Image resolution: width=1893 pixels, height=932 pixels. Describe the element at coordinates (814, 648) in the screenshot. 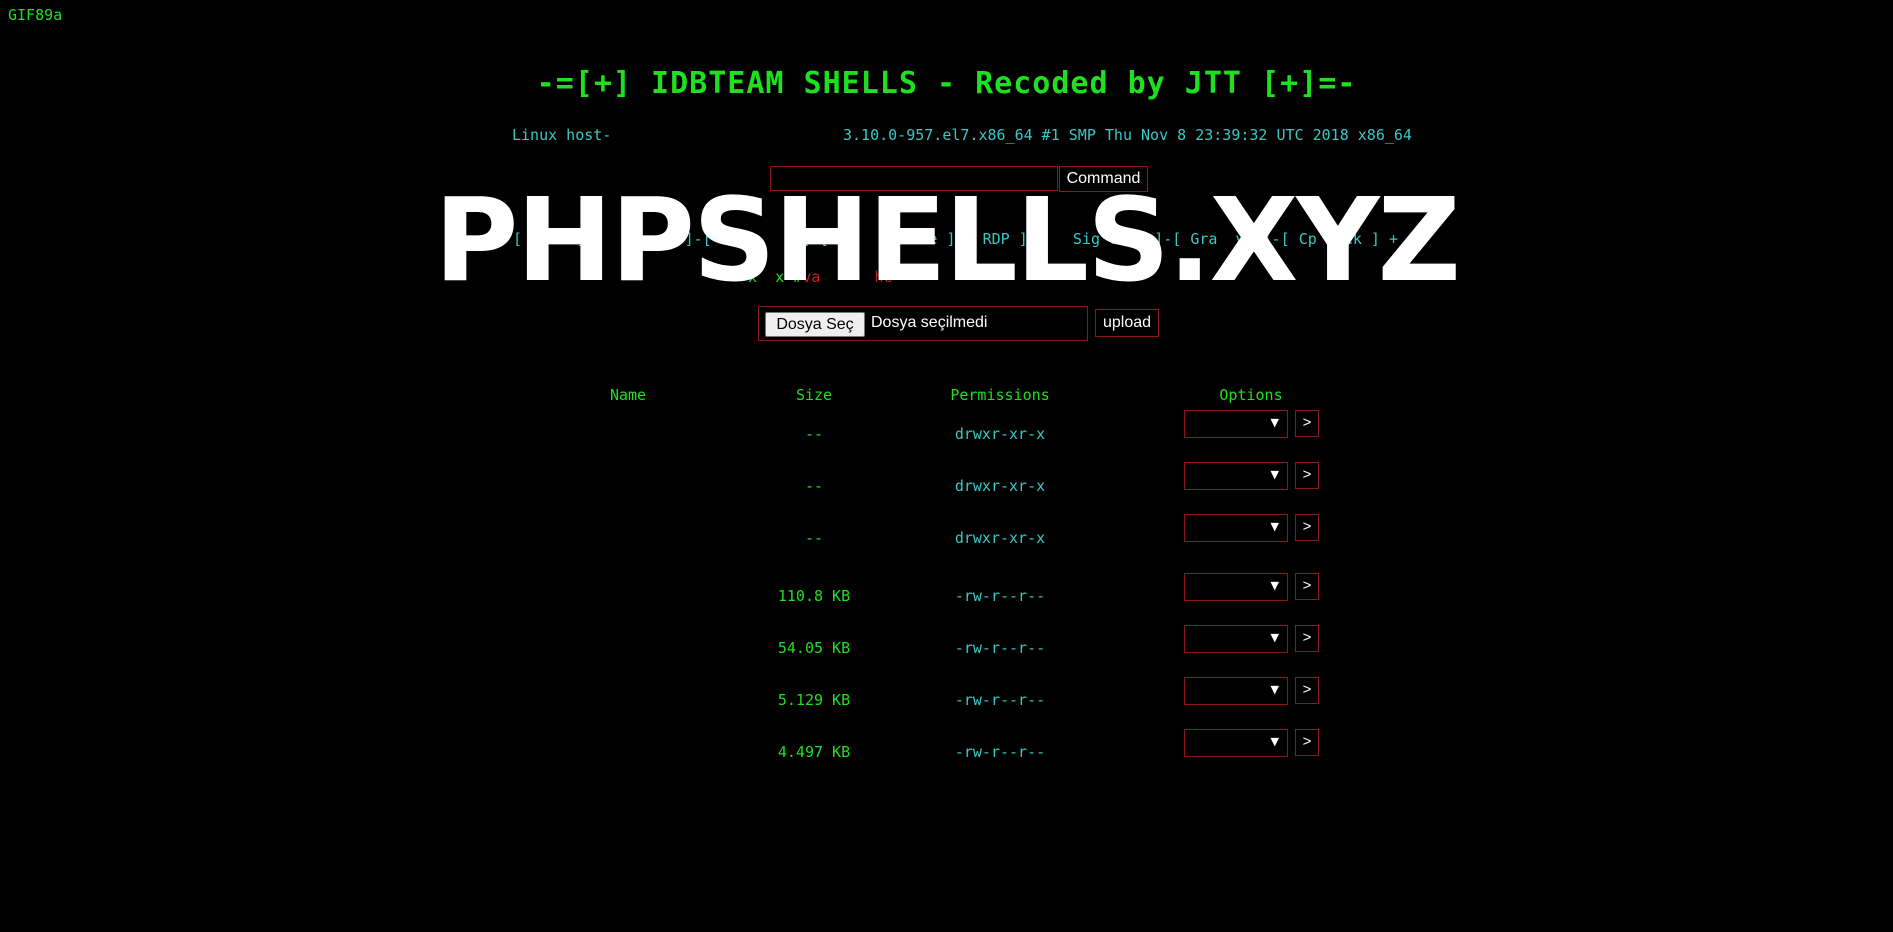

I see `file-size: 54.05 KB` at that location.